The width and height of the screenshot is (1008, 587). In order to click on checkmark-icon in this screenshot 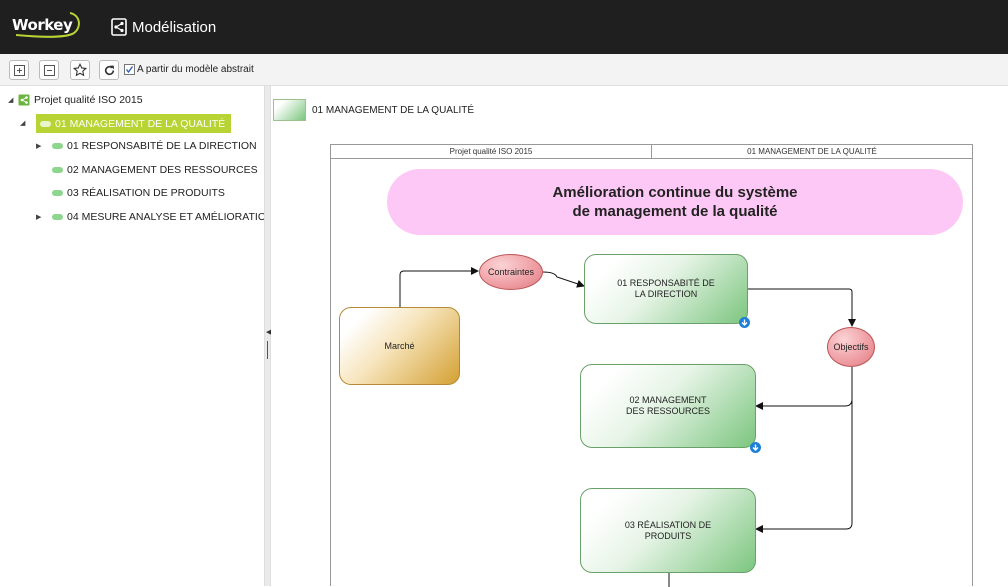, I will do `click(129, 70)`.